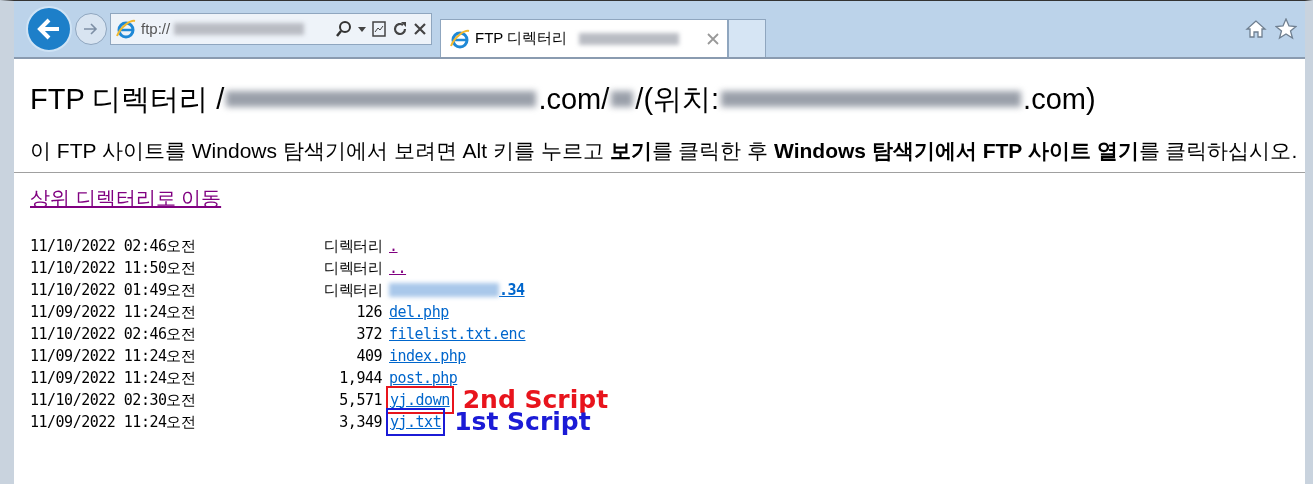 This screenshot has height=484, width=1313. I want to click on date-text: 11/10/2022 02:30오전, so click(113, 400).